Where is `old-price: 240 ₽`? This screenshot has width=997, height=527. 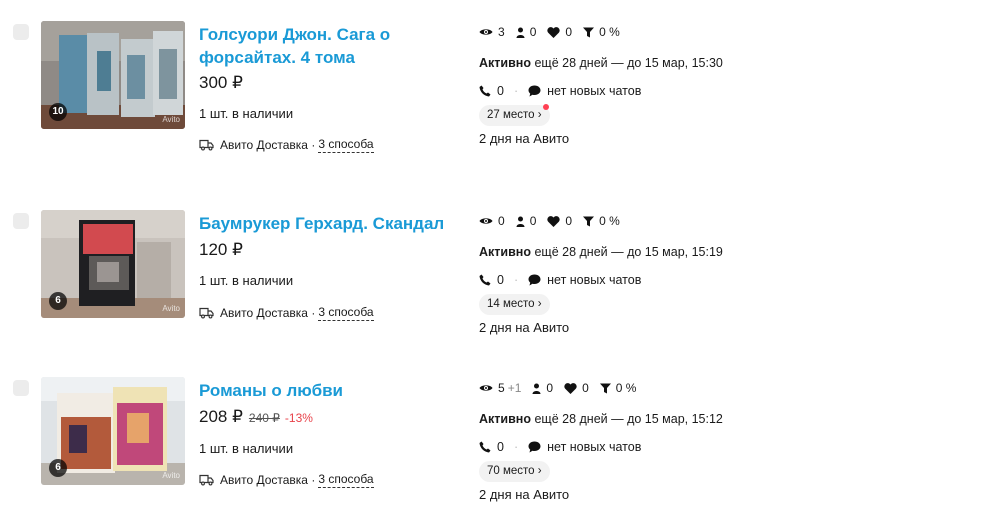
old-price: 240 ₽ is located at coordinates (264, 418).